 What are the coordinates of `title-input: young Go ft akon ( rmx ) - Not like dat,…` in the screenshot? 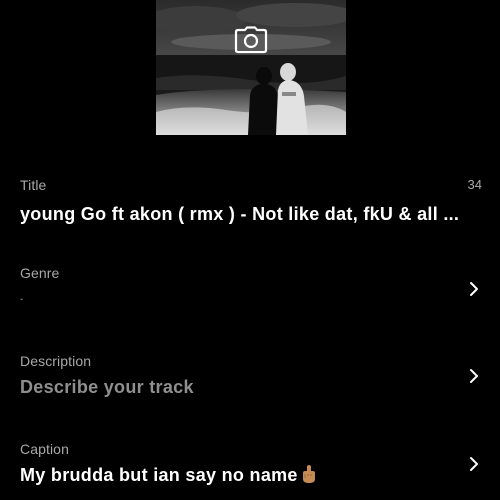 It's located at (251, 214).